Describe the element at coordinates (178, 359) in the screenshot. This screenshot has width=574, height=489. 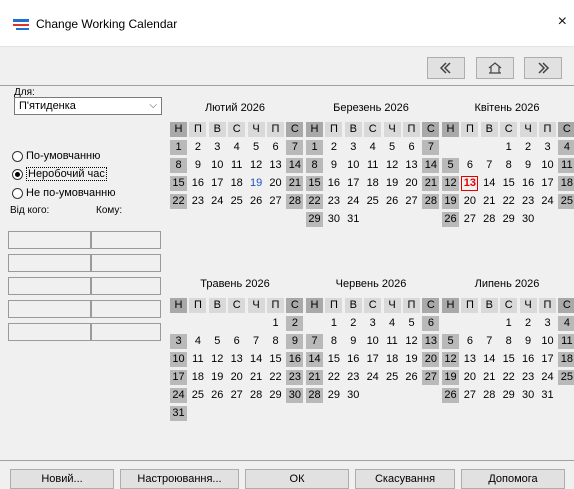
I see `calendar-day: 10` at that location.